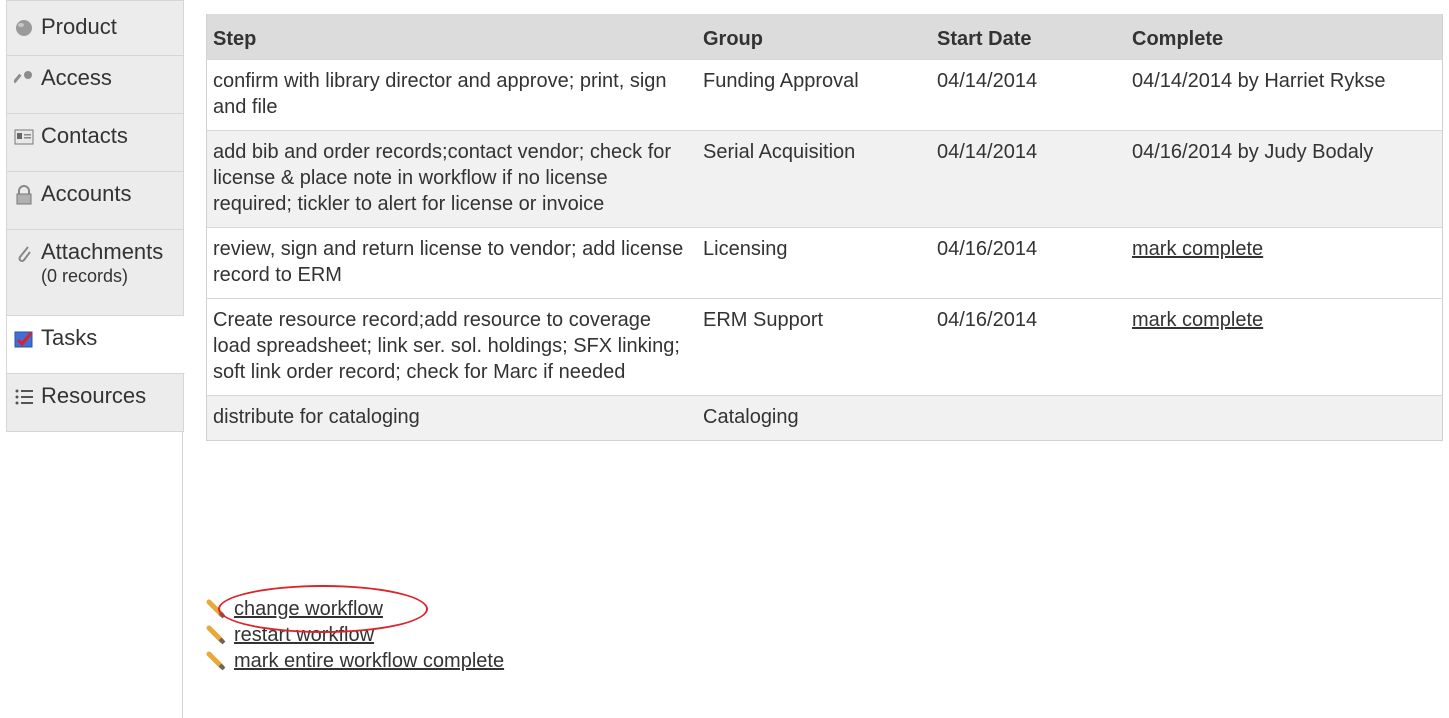 This screenshot has height=718, width=1449. I want to click on cell-group: Cataloging, so click(814, 417).